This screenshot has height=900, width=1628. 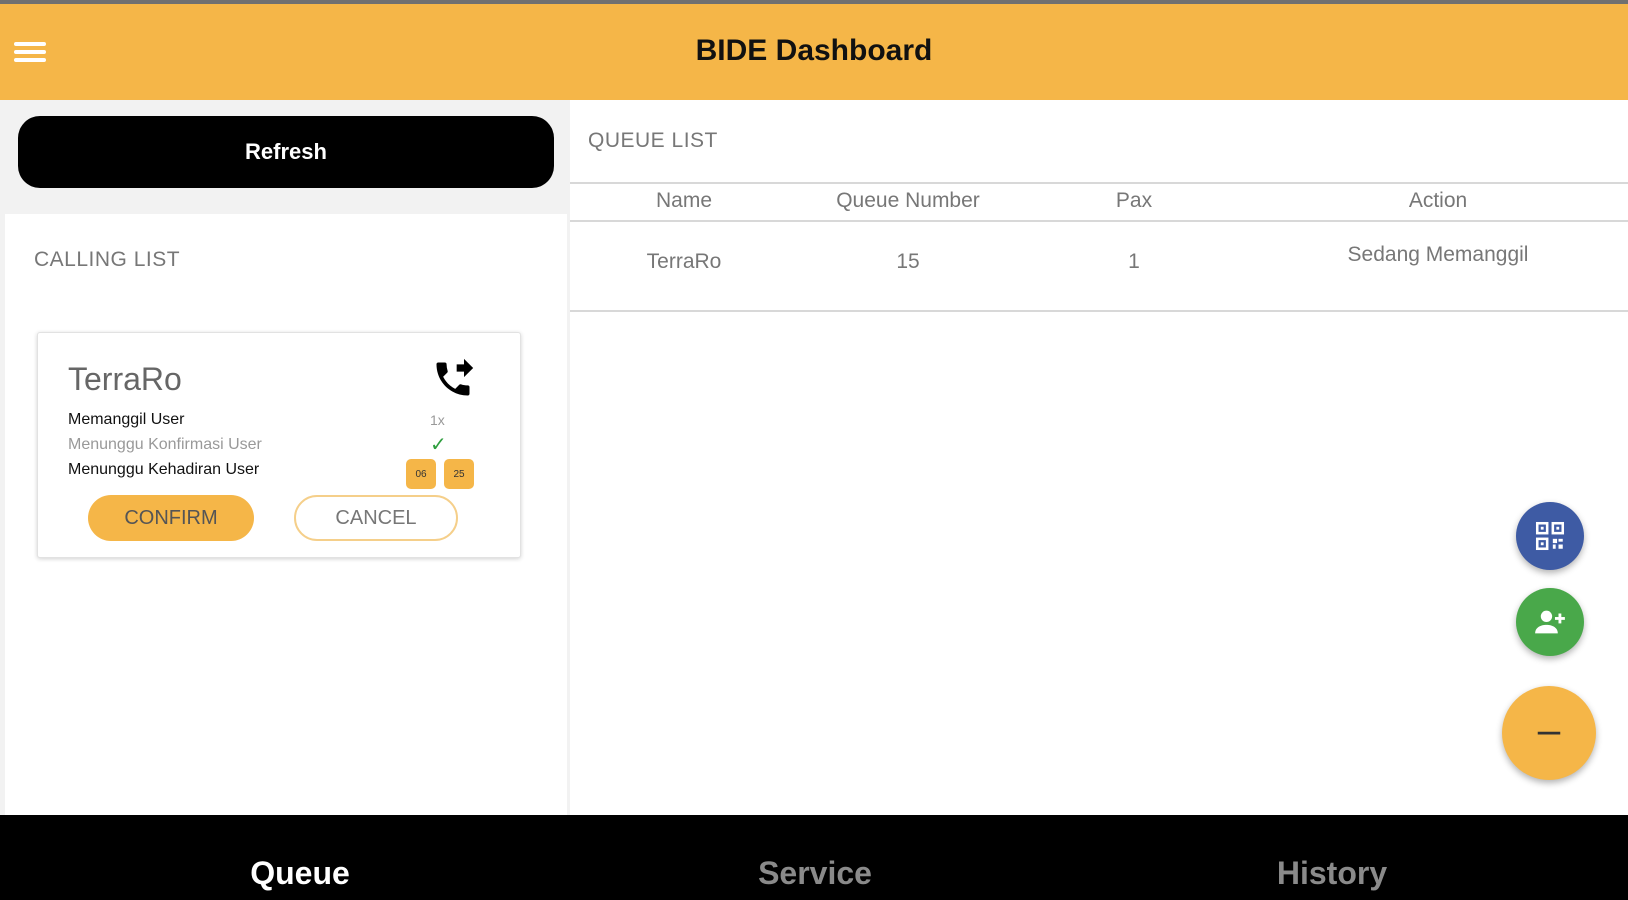 I want to click on calling-user-name: TerraRo, so click(x=125, y=379).